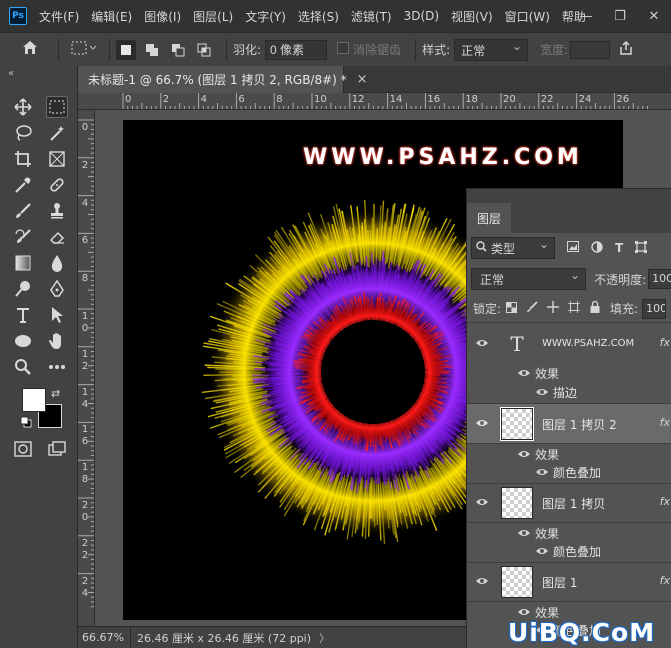 This screenshot has width=671, height=648. I want to click on marquee-preset-icon, so click(84, 50).